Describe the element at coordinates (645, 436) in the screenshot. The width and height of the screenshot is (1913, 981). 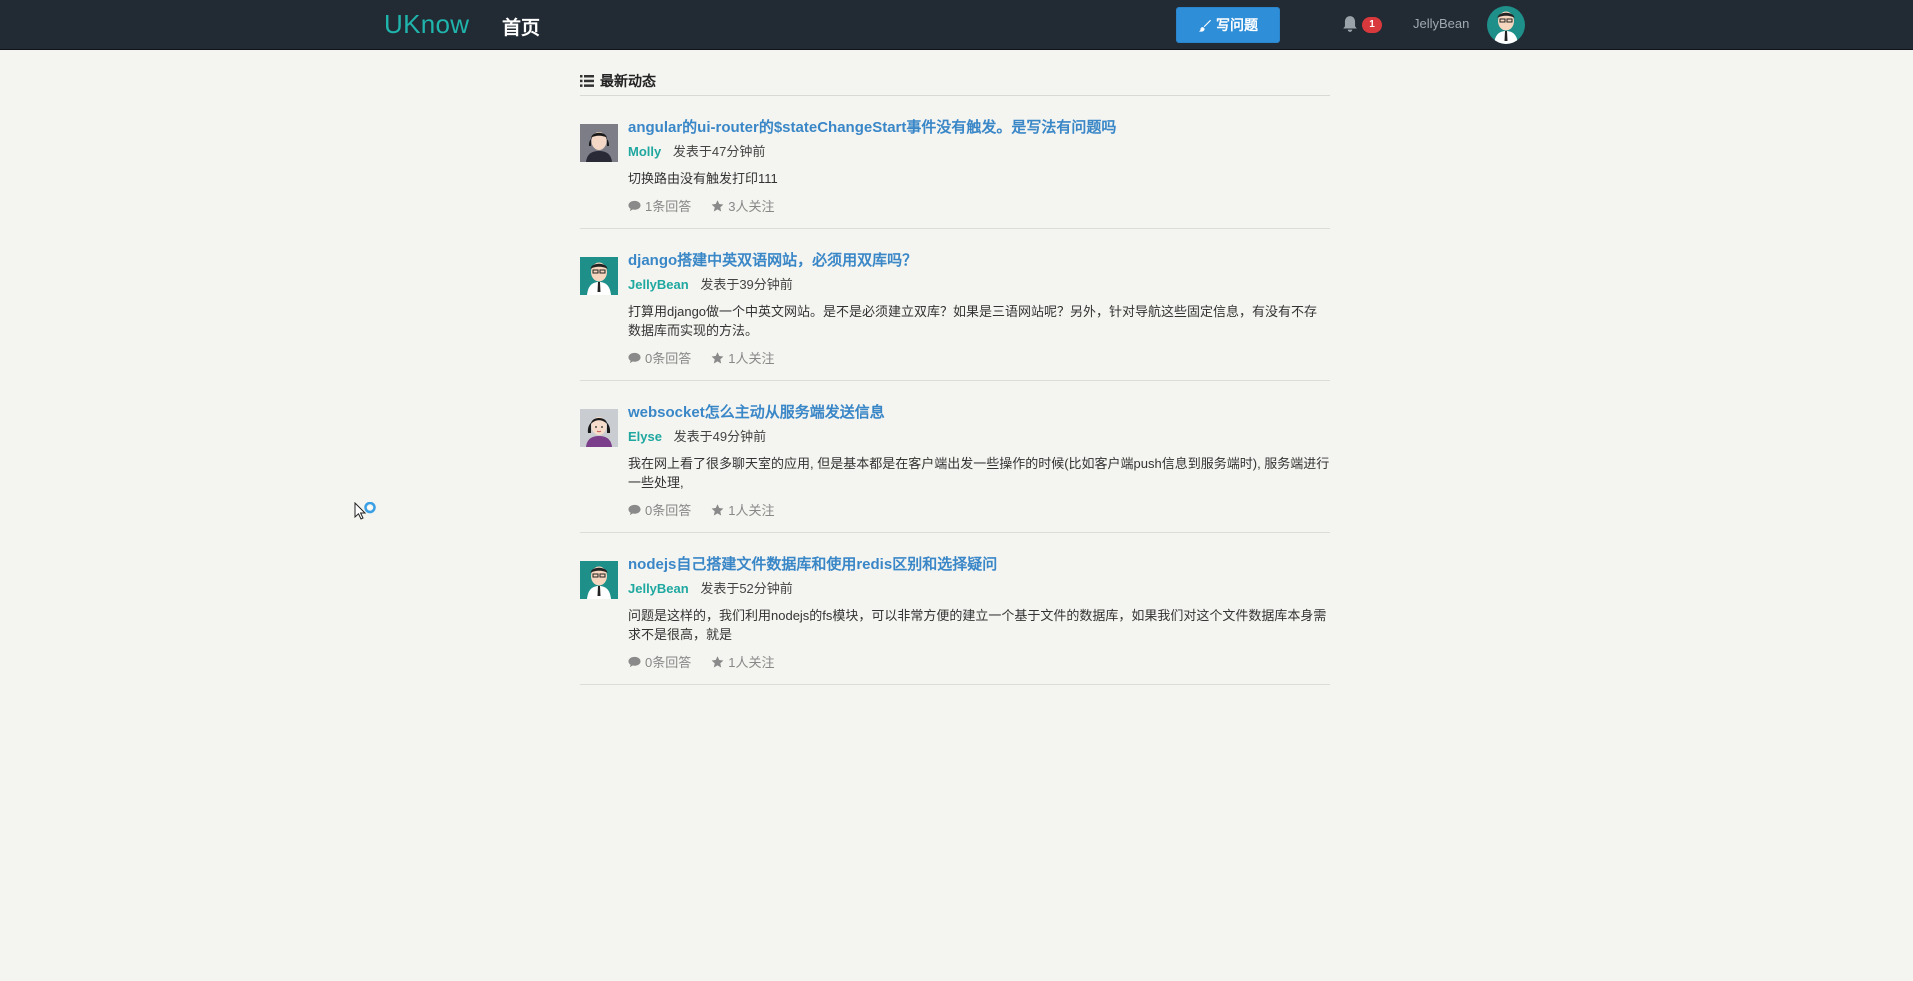
I see `author-link: Elyse` at that location.